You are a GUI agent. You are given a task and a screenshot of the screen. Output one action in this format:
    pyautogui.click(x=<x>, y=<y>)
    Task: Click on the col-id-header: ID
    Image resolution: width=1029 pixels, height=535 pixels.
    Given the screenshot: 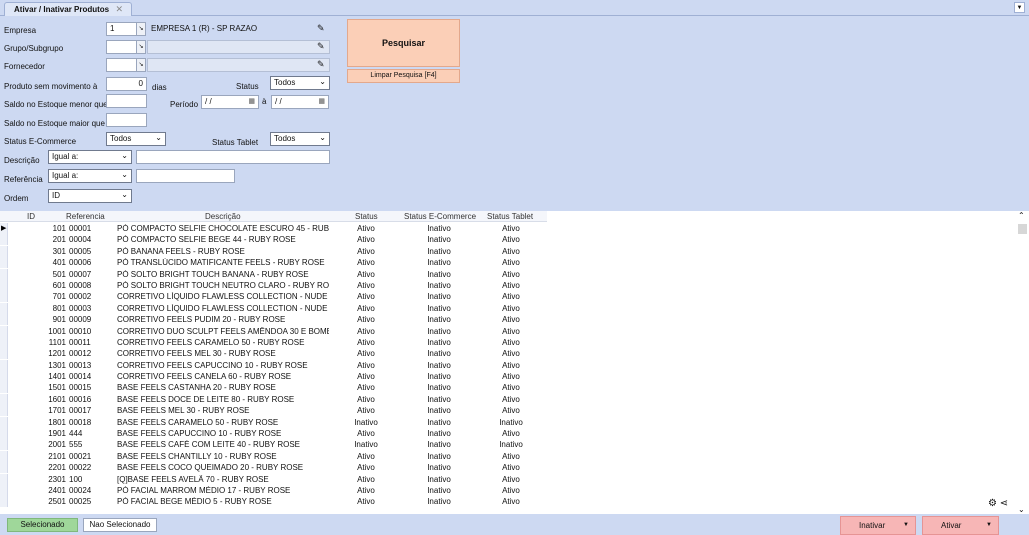 What is the action you would take?
    pyautogui.click(x=31, y=216)
    